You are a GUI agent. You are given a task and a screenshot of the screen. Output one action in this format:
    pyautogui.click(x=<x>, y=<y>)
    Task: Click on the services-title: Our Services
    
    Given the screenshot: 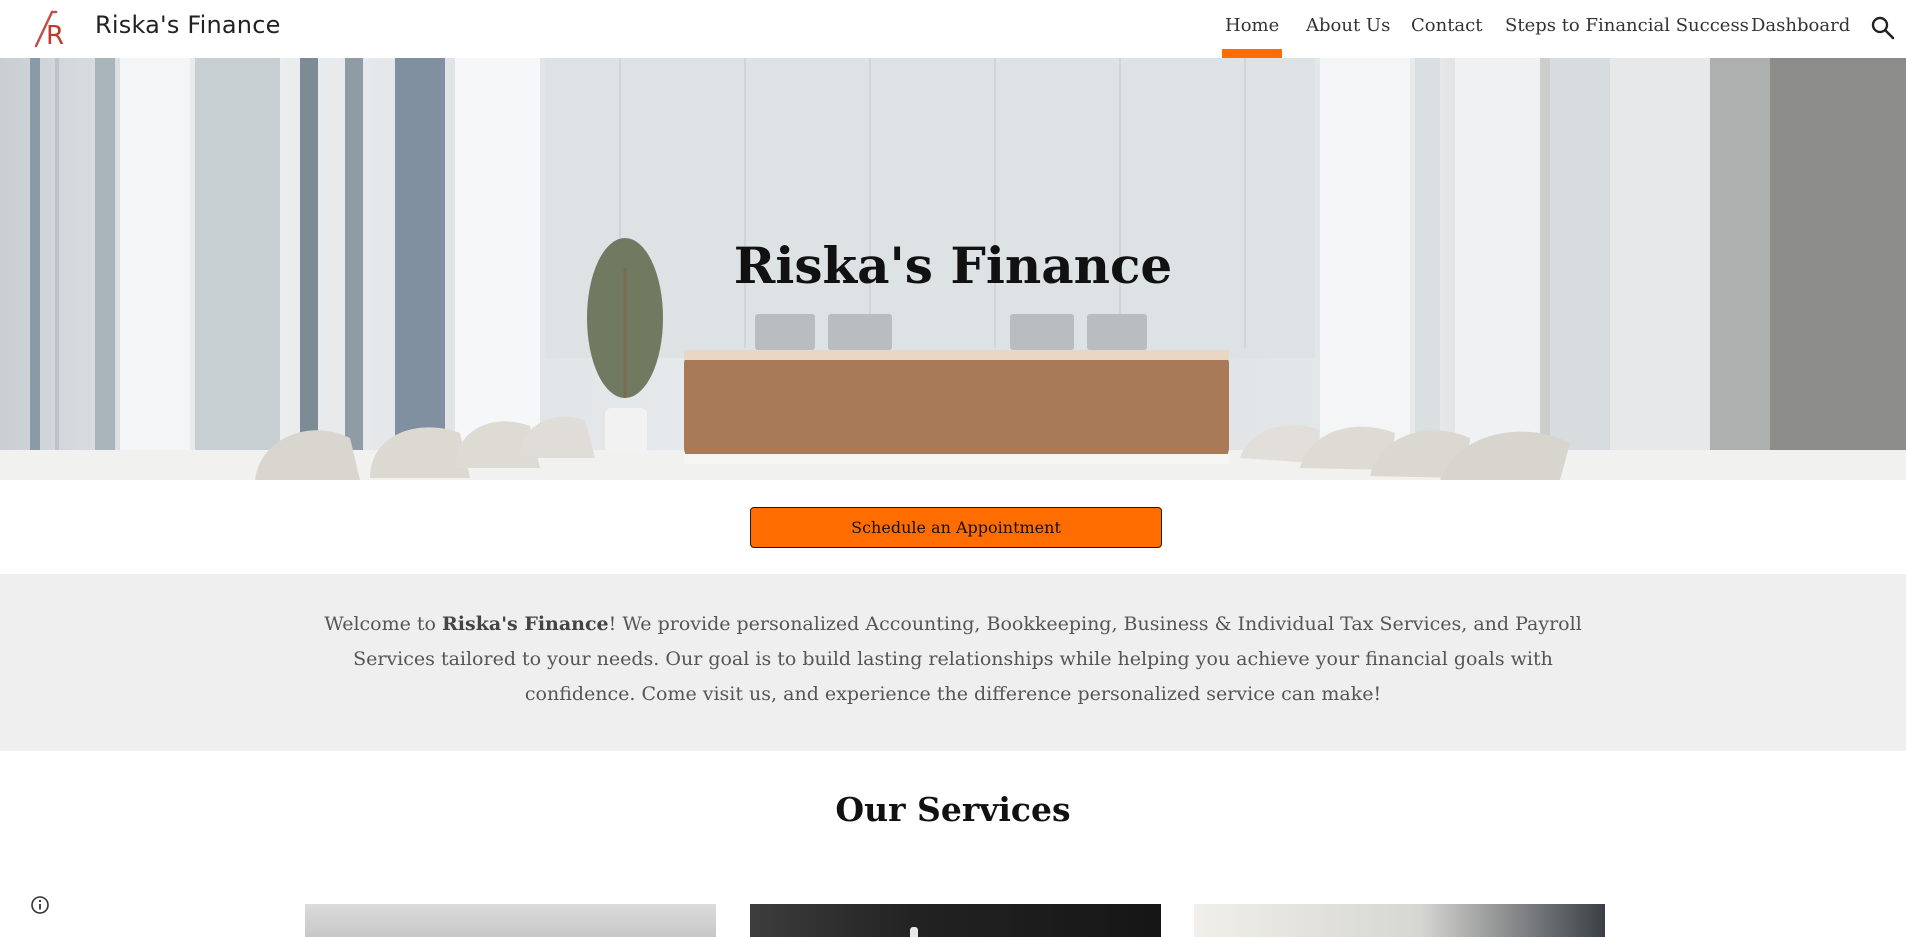 What is the action you would take?
    pyautogui.click(x=953, y=809)
    